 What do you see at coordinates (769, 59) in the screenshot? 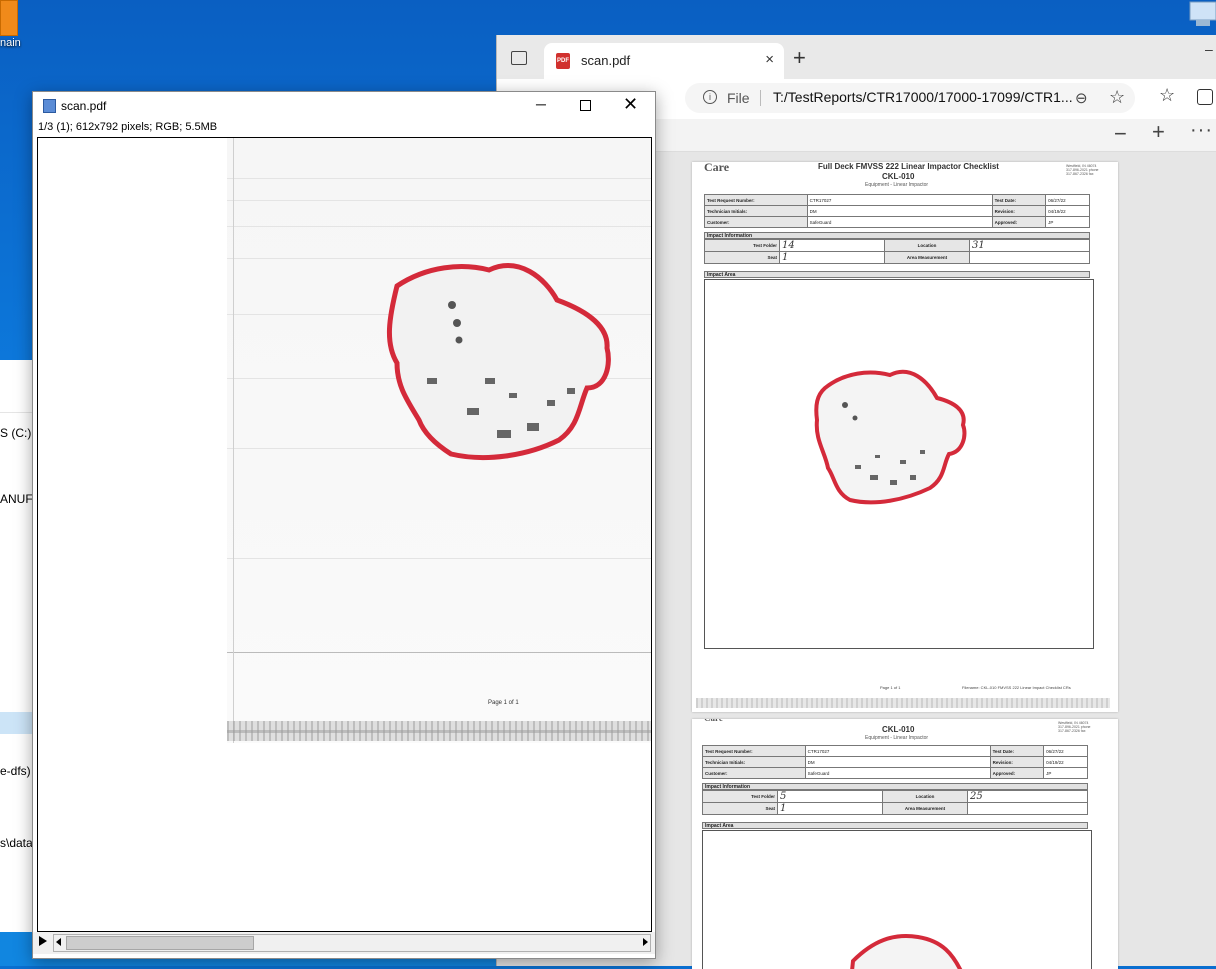
I see `close-tab-icon: ×` at bounding box center [769, 59].